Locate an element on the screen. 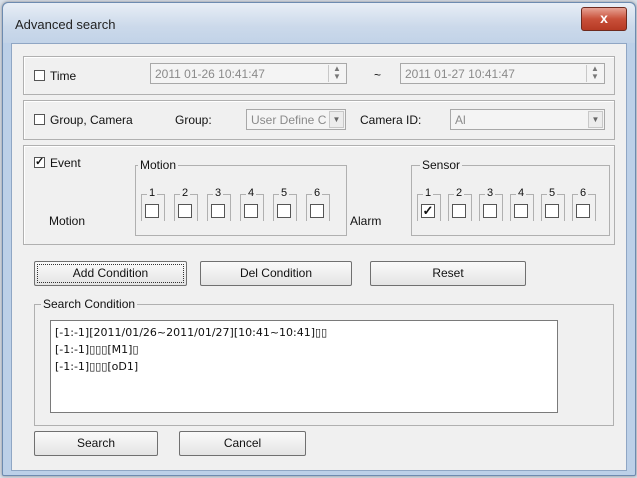 Image resolution: width=637 pixels, height=478 pixels. event-label: Event is located at coordinates (65, 163).